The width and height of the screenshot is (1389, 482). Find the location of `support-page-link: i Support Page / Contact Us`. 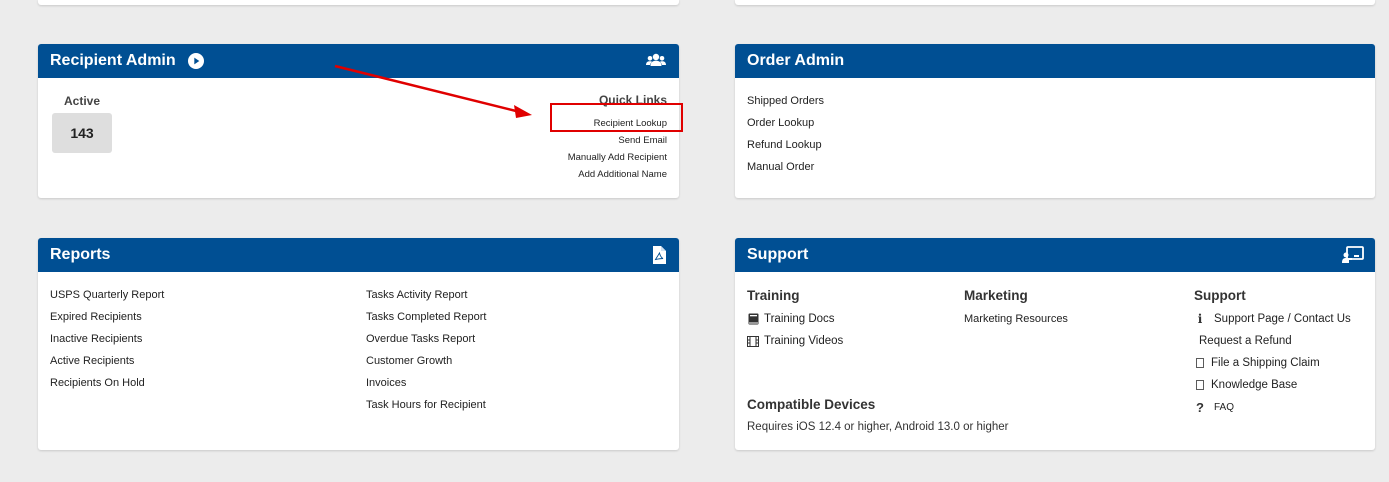

support-page-link: i Support Page / Contact Us is located at coordinates (1272, 319).